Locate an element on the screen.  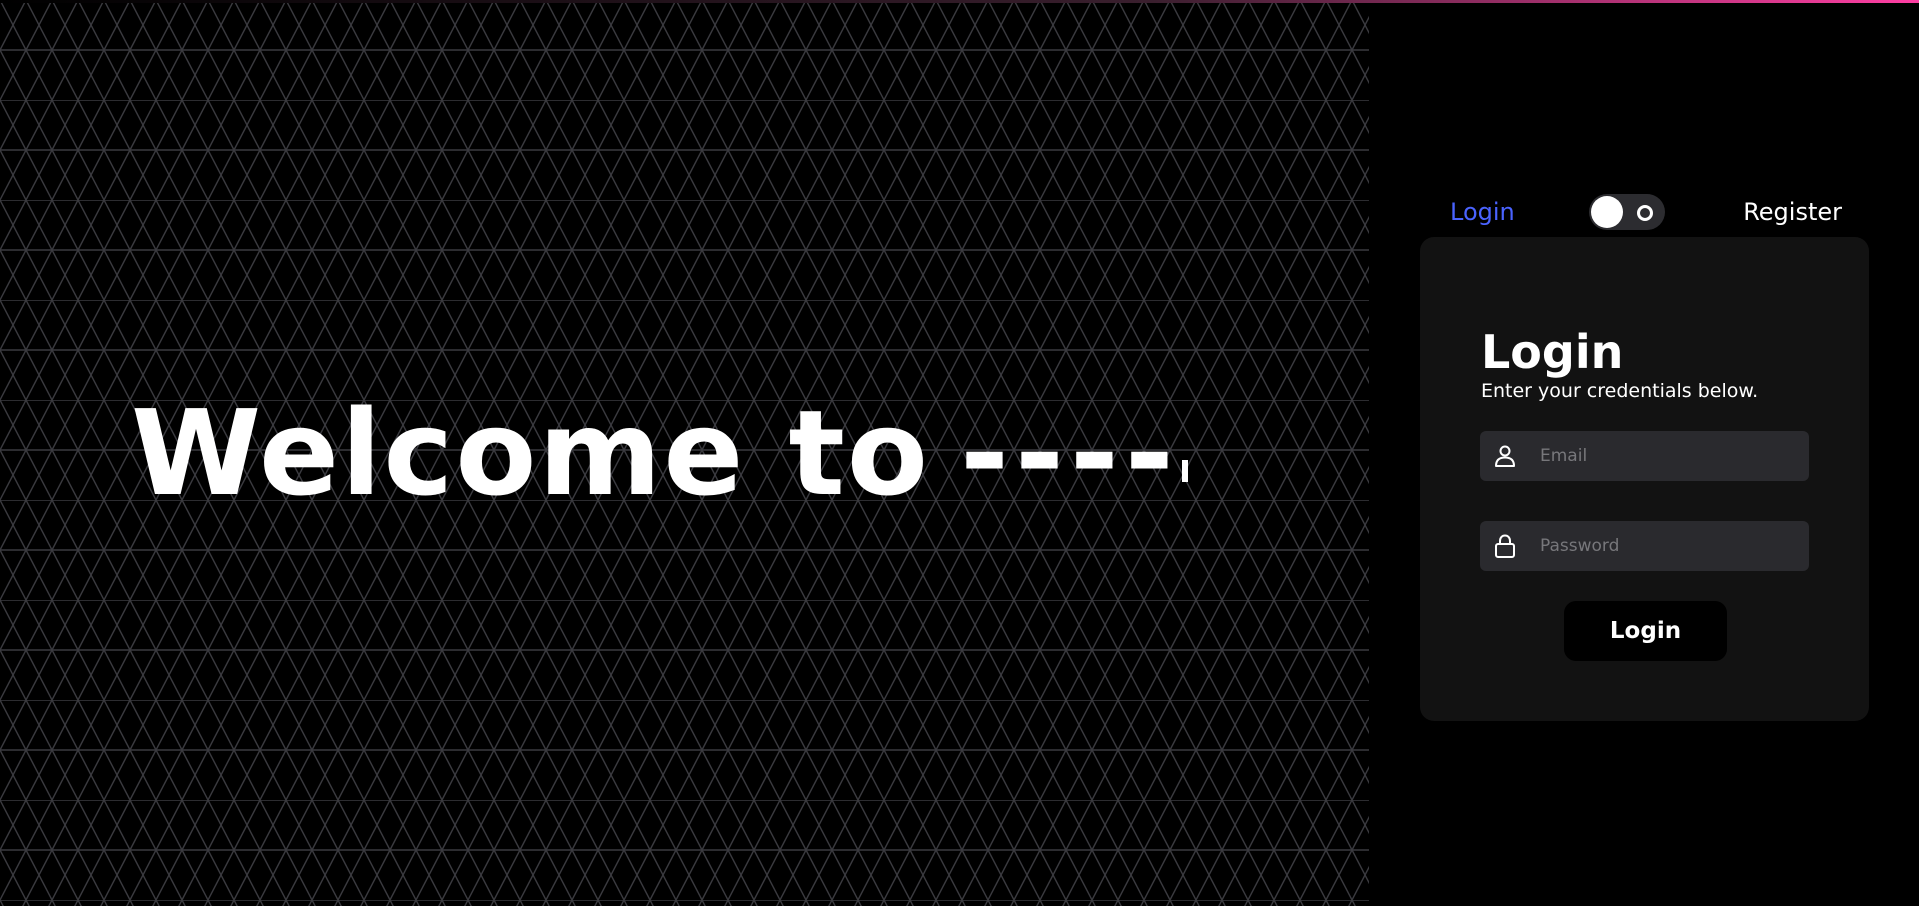
auth-mode-switcher: Login Register is located at coordinates (1646, 211).